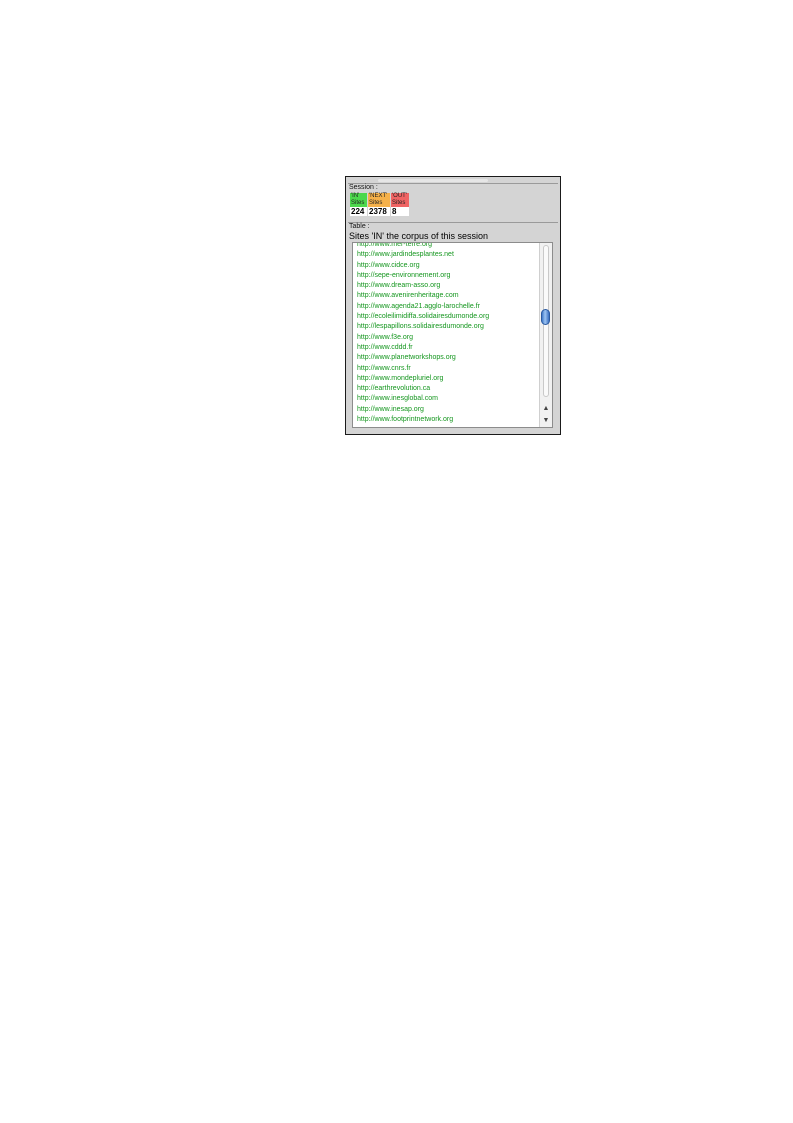 Image resolution: width=793 pixels, height=1123 pixels. Describe the element at coordinates (418, 236) in the screenshot. I see `table-title: Sites 'IN' the corpus of this session` at that location.